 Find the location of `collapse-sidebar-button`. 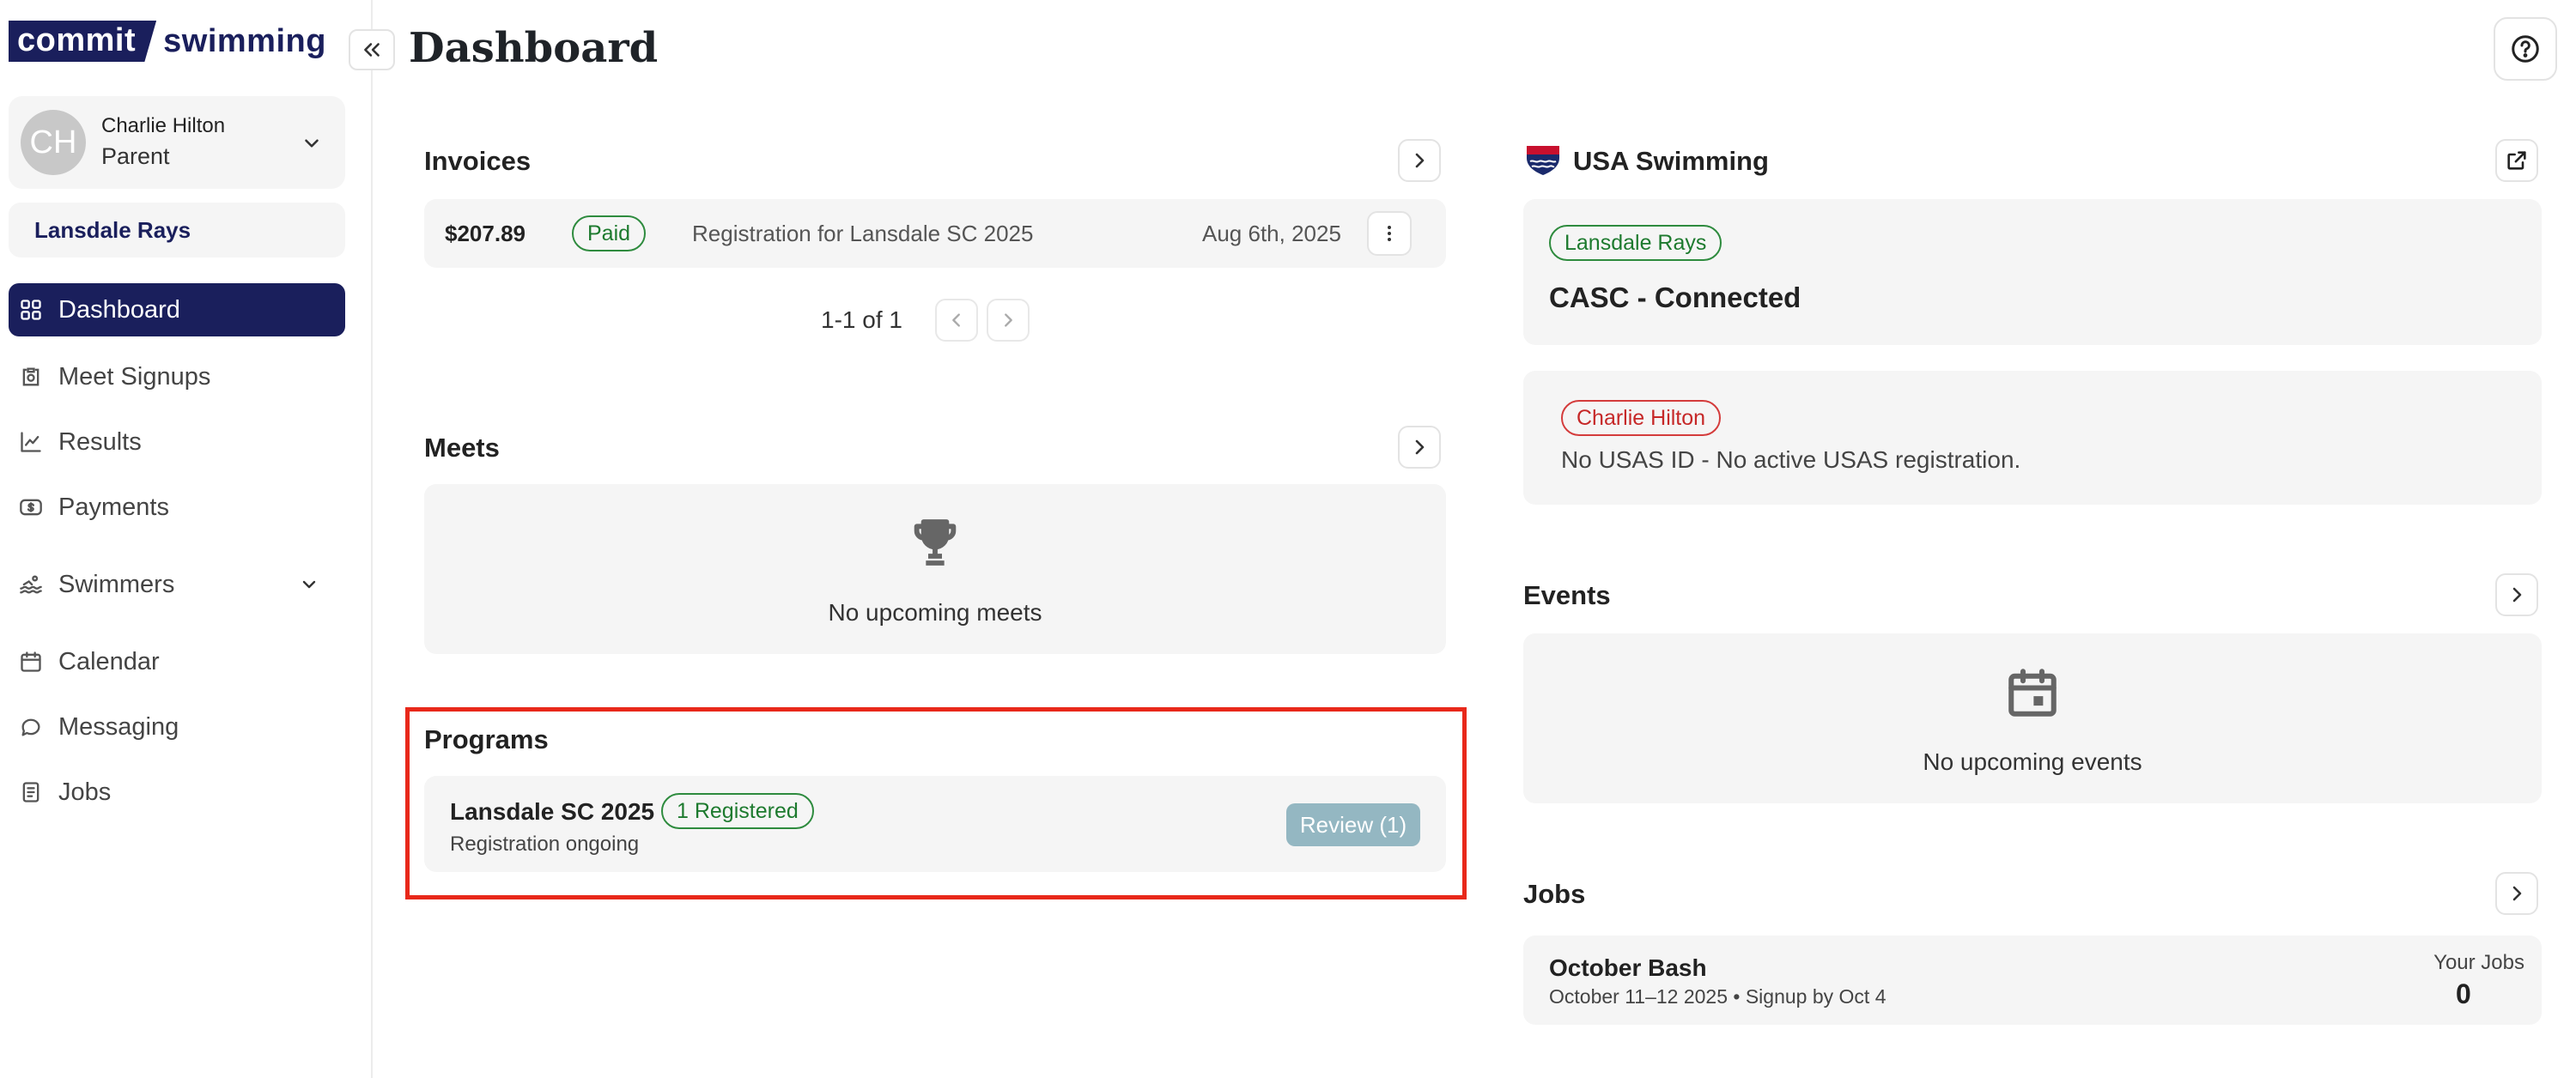

collapse-sidebar-button is located at coordinates (372, 49).